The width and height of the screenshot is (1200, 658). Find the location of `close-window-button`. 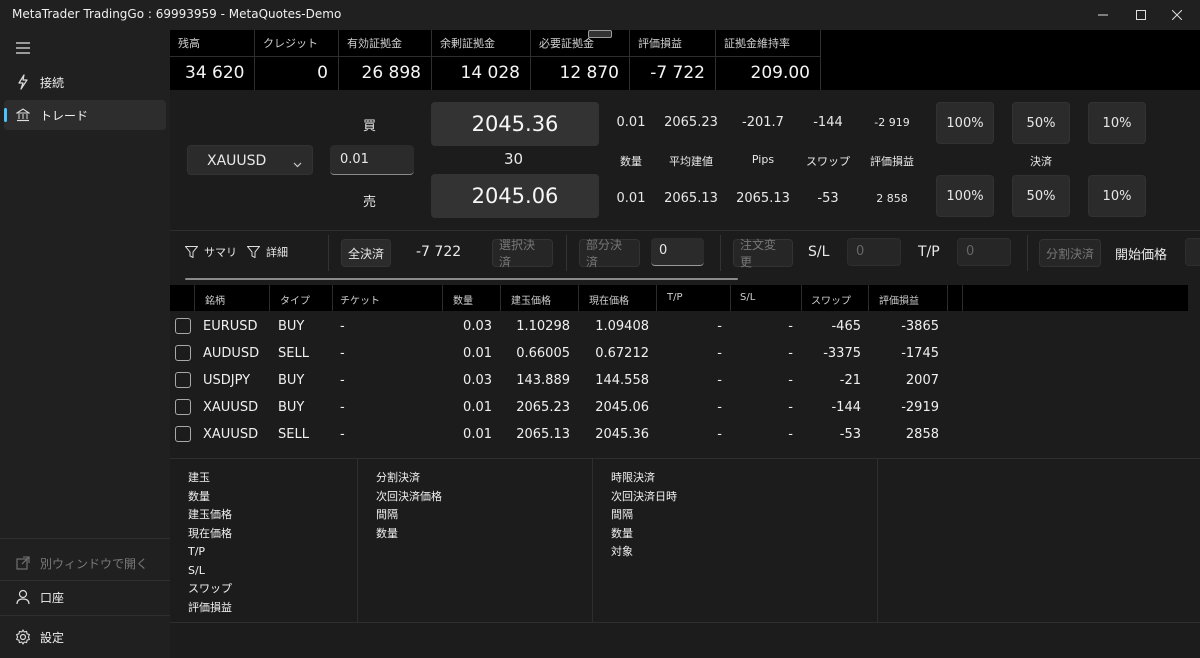

close-window-button is located at coordinates (1177, 15).